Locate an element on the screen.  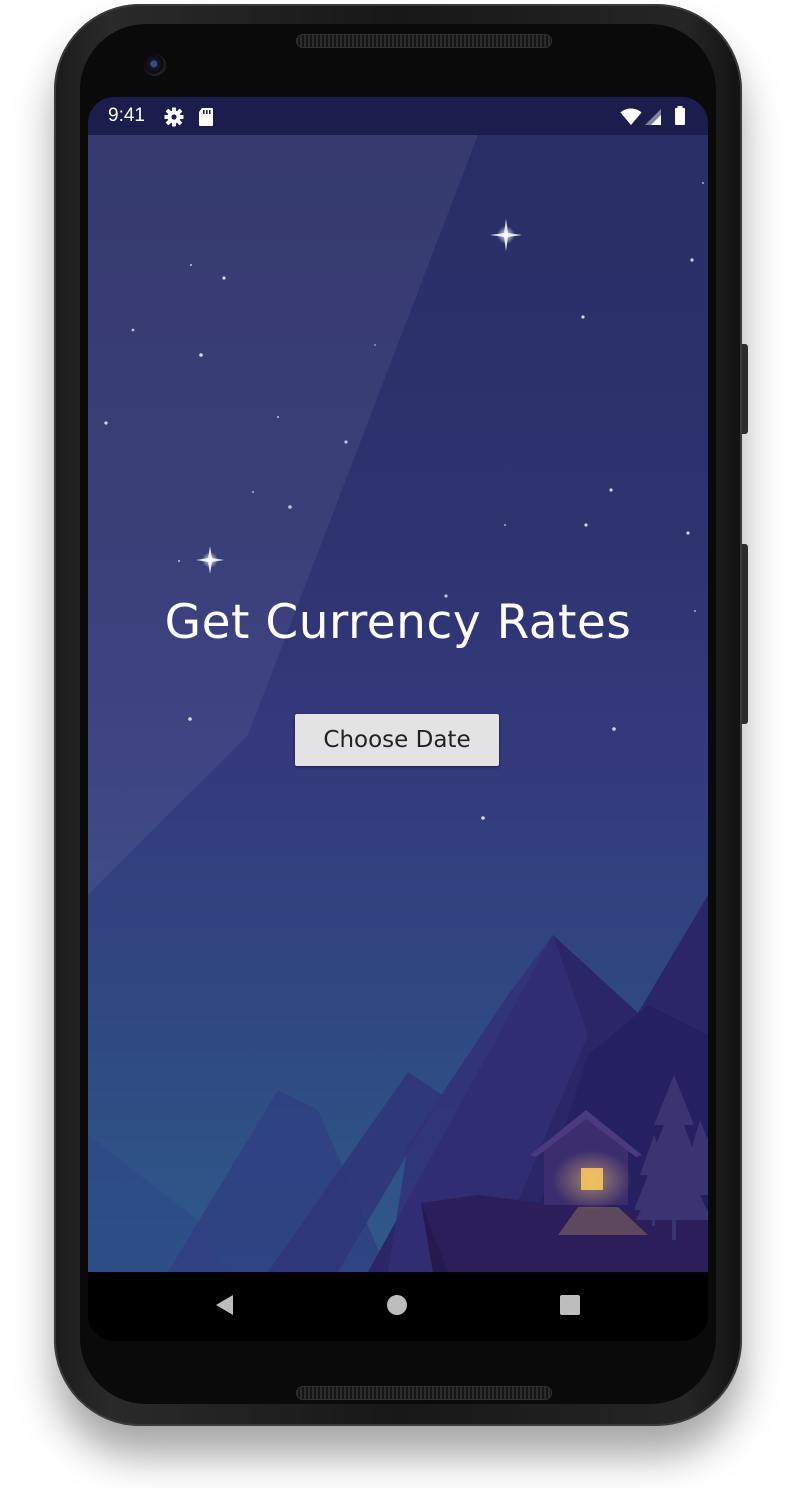
navigation-bar is located at coordinates (398, 1306).